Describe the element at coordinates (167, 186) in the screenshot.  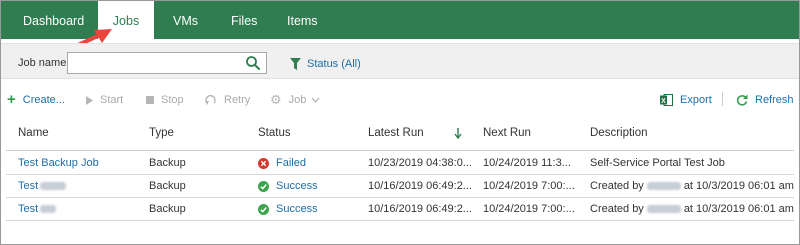
I see `row-2-type: Backup` at that location.